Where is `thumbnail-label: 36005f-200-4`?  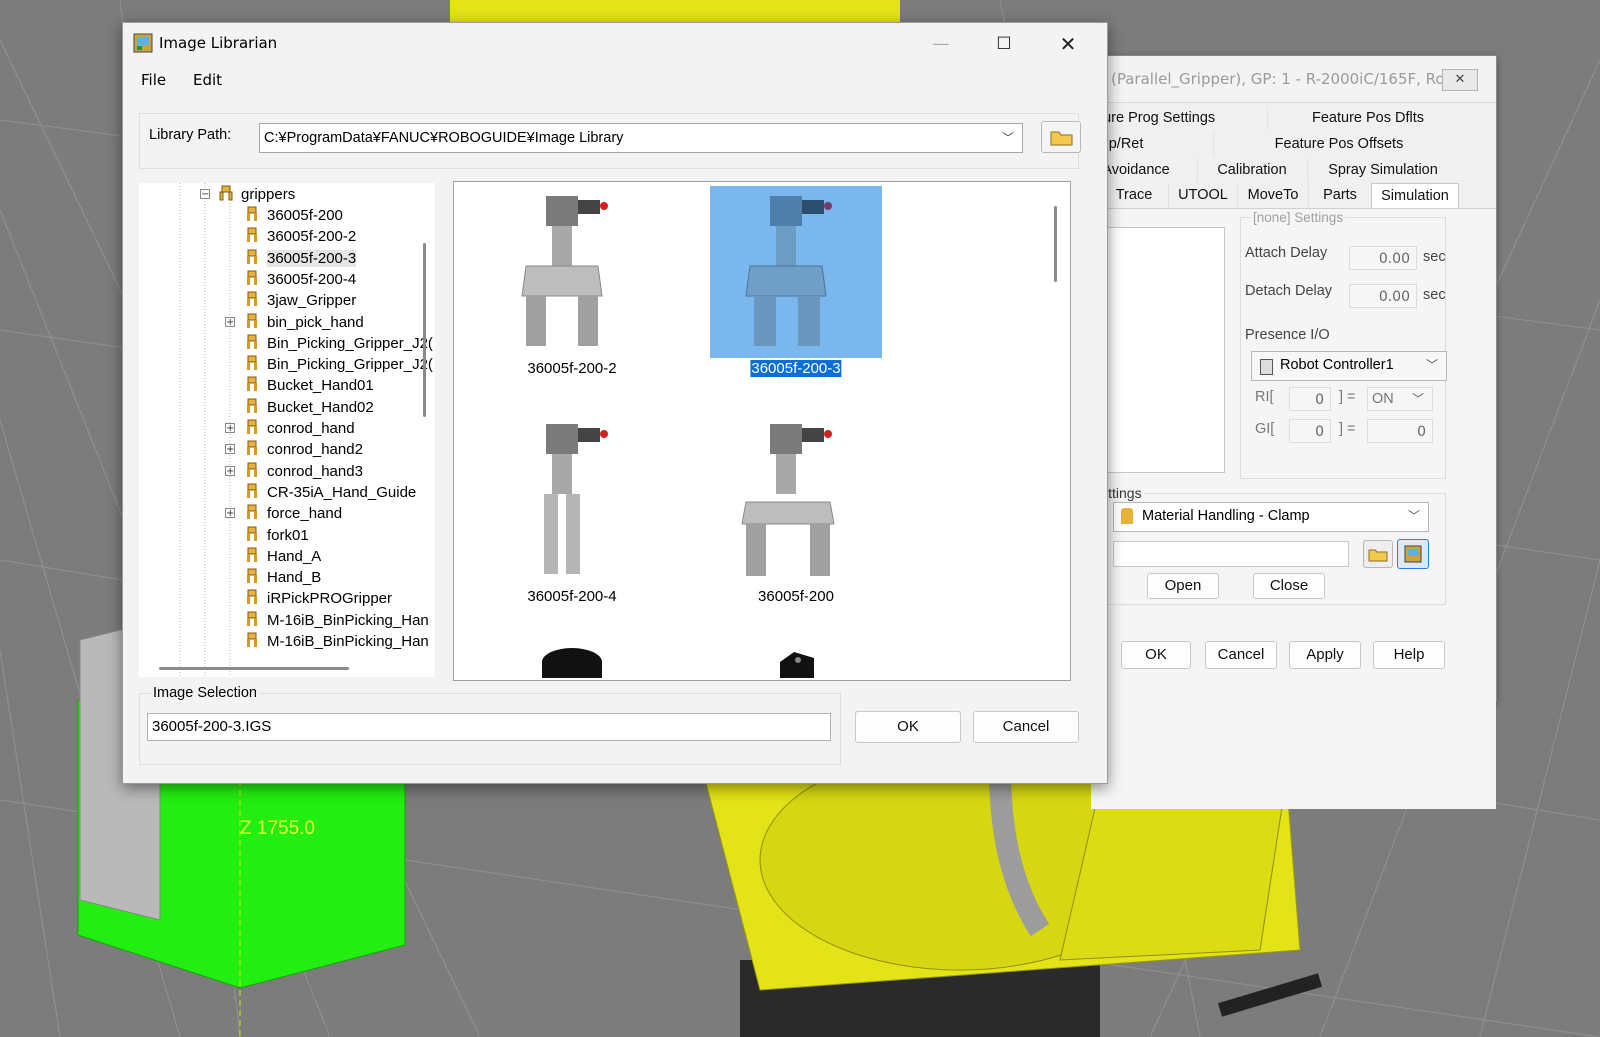
thumbnail-label: 36005f-200-4 is located at coordinates (571, 596).